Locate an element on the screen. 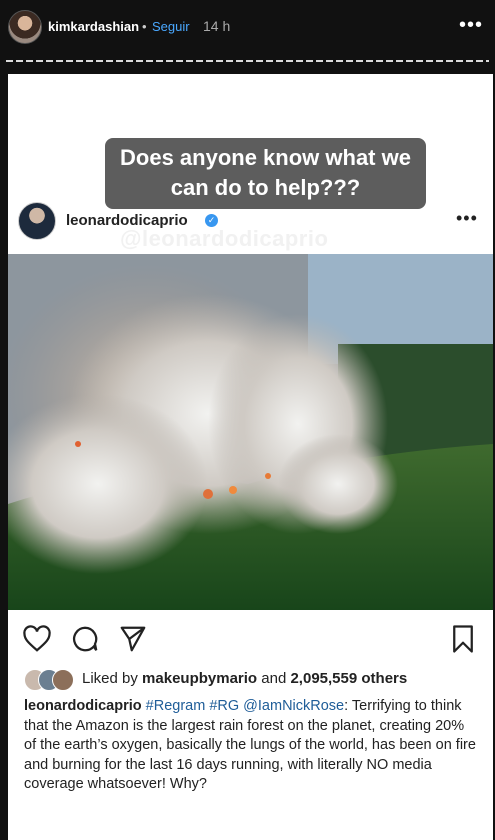 The height and width of the screenshot is (840, 495). share-icon is located at coordinates (133, 639).